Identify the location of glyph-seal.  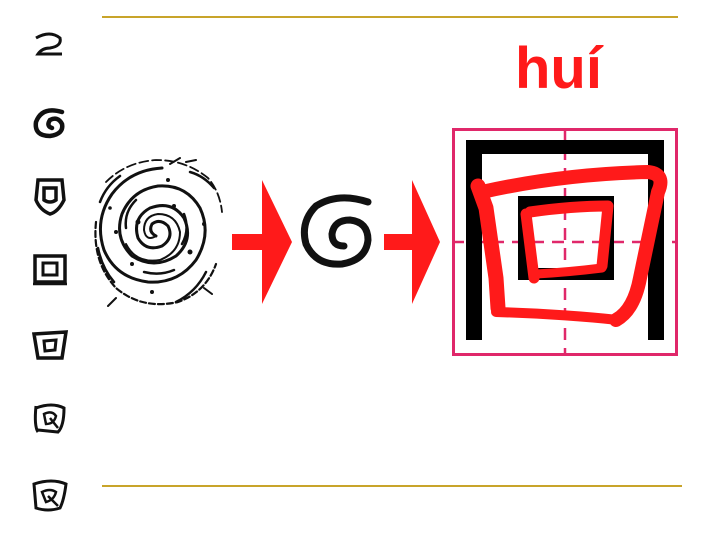
(50, 270).